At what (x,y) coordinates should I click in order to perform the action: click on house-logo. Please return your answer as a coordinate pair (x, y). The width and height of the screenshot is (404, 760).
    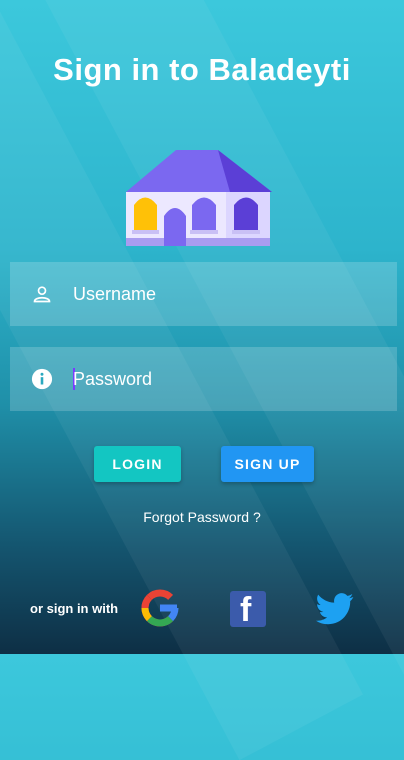
    Looking at the image, I should click on (199, 198).